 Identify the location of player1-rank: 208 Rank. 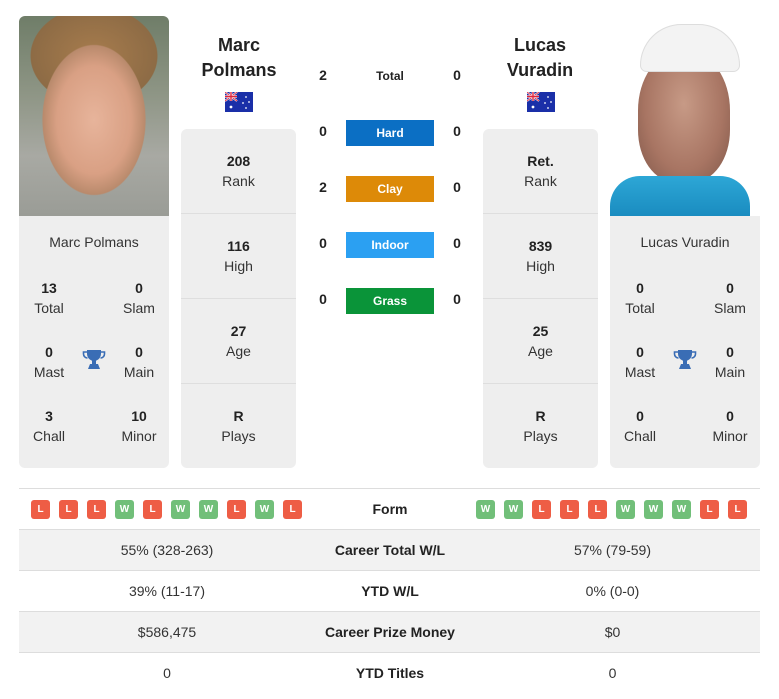
(238, 171).